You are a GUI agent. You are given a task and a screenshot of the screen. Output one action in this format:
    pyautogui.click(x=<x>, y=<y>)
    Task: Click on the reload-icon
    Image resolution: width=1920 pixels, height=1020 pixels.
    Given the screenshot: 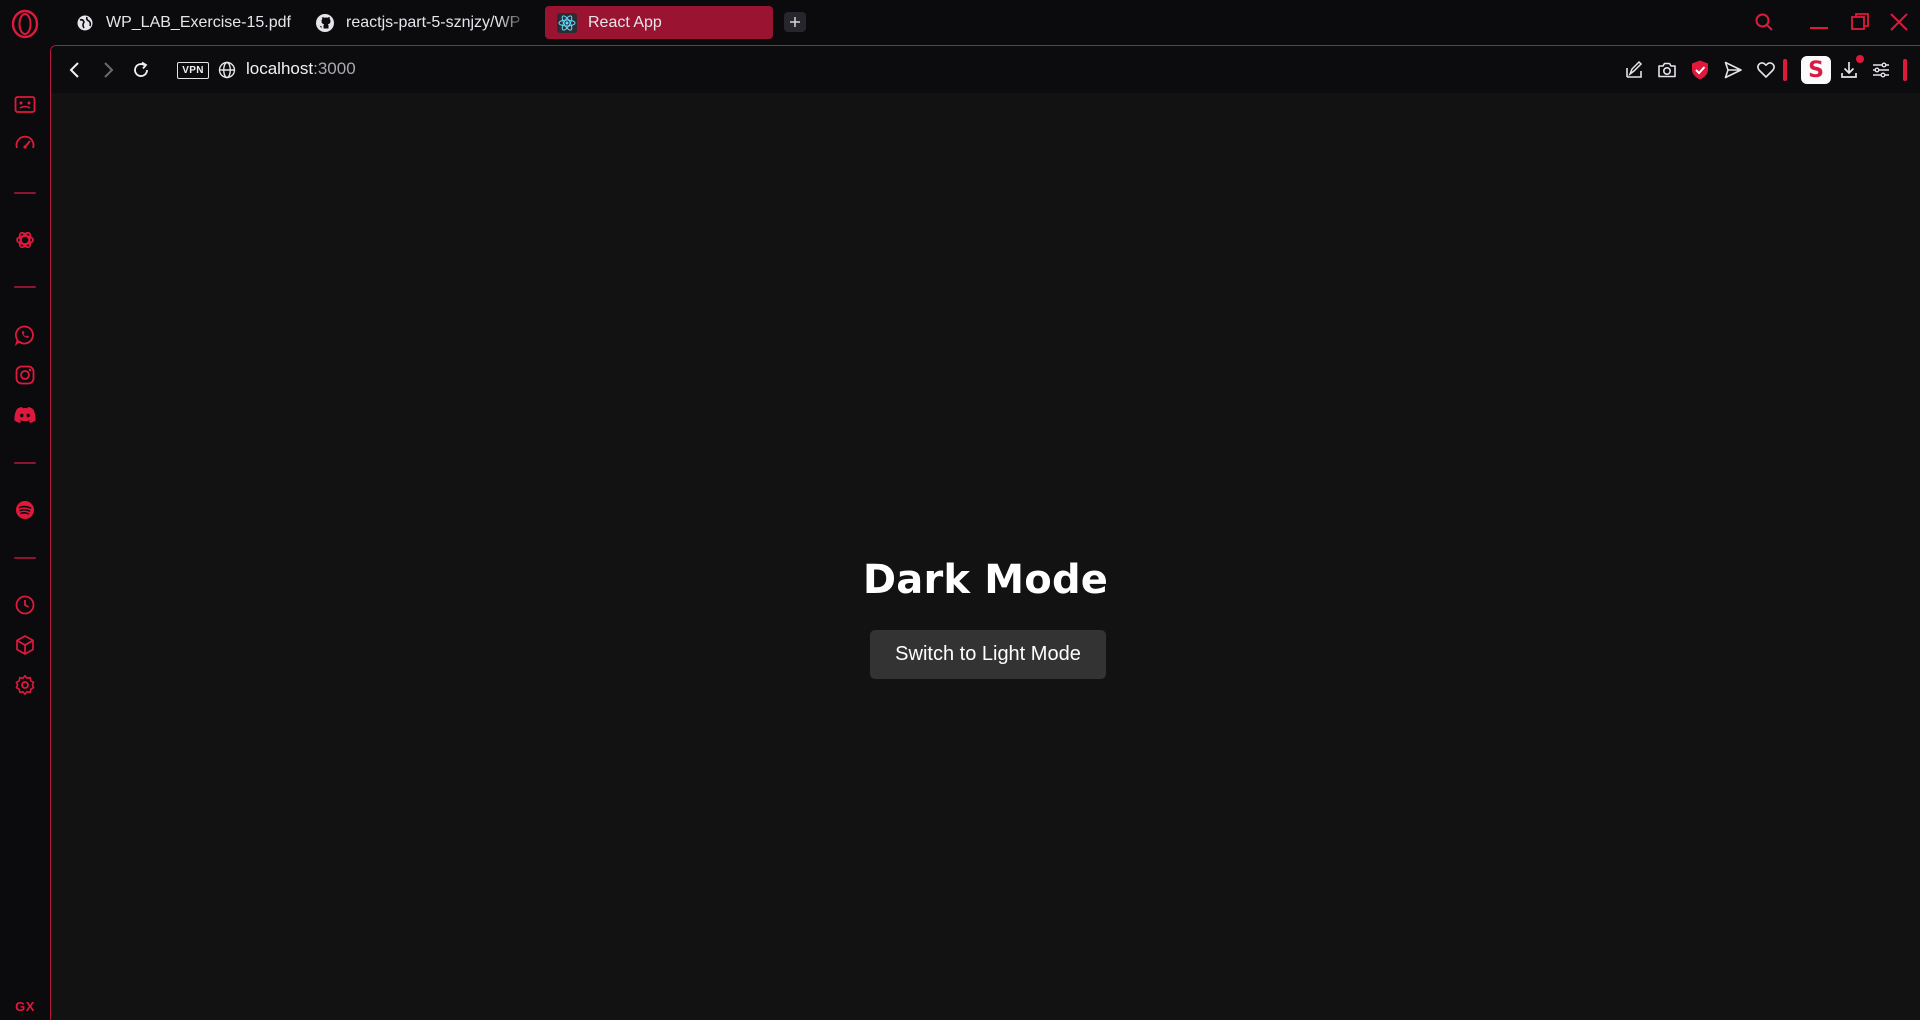 What is the action you would take?
    pyautogui.click(x=141, y=69)
    